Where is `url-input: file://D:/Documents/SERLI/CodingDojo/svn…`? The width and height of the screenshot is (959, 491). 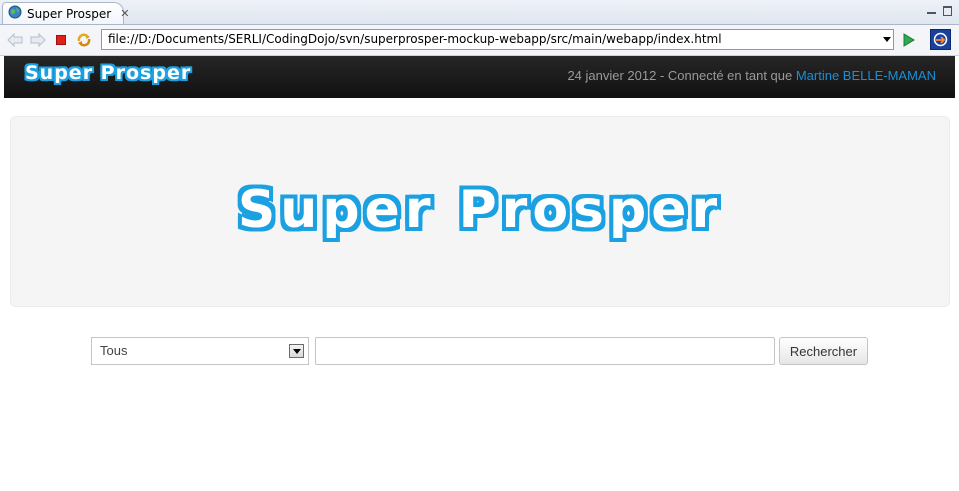 url-input: file://D:/Documents/SERLI/CodingDojo/svn… is located at coordinates (497, 39).